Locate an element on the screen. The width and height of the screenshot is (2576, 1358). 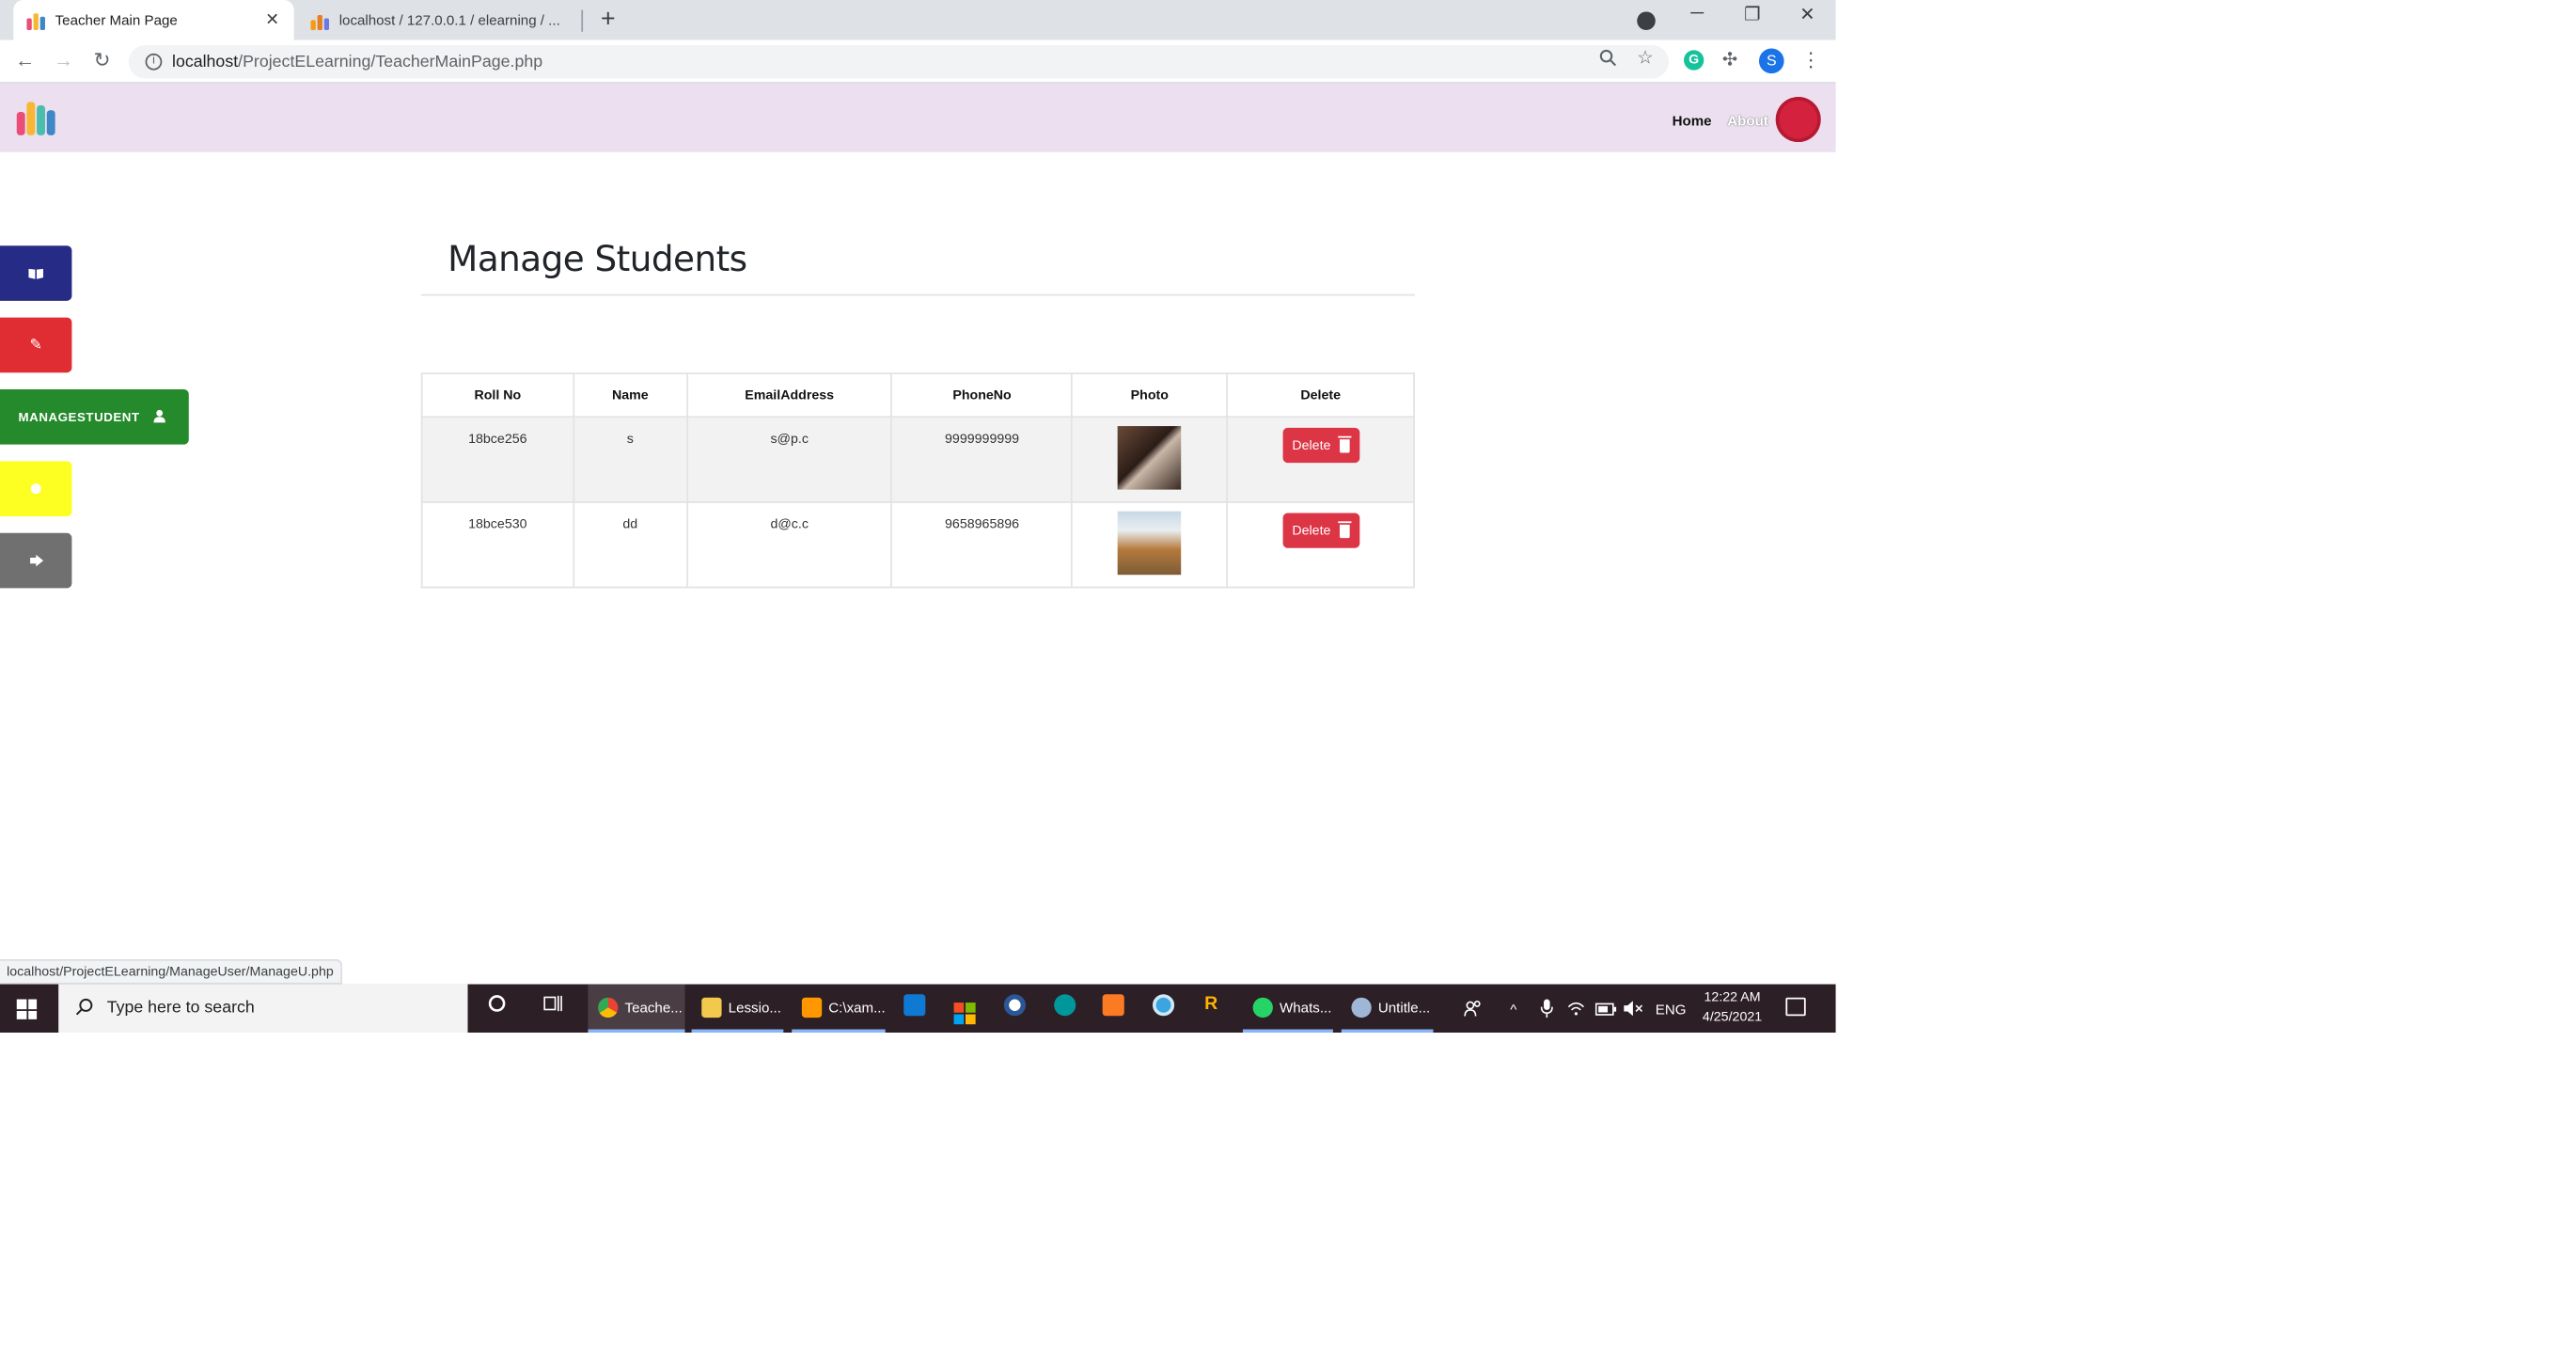
cell-email: d@c.c is located at coordinates (789, 545).